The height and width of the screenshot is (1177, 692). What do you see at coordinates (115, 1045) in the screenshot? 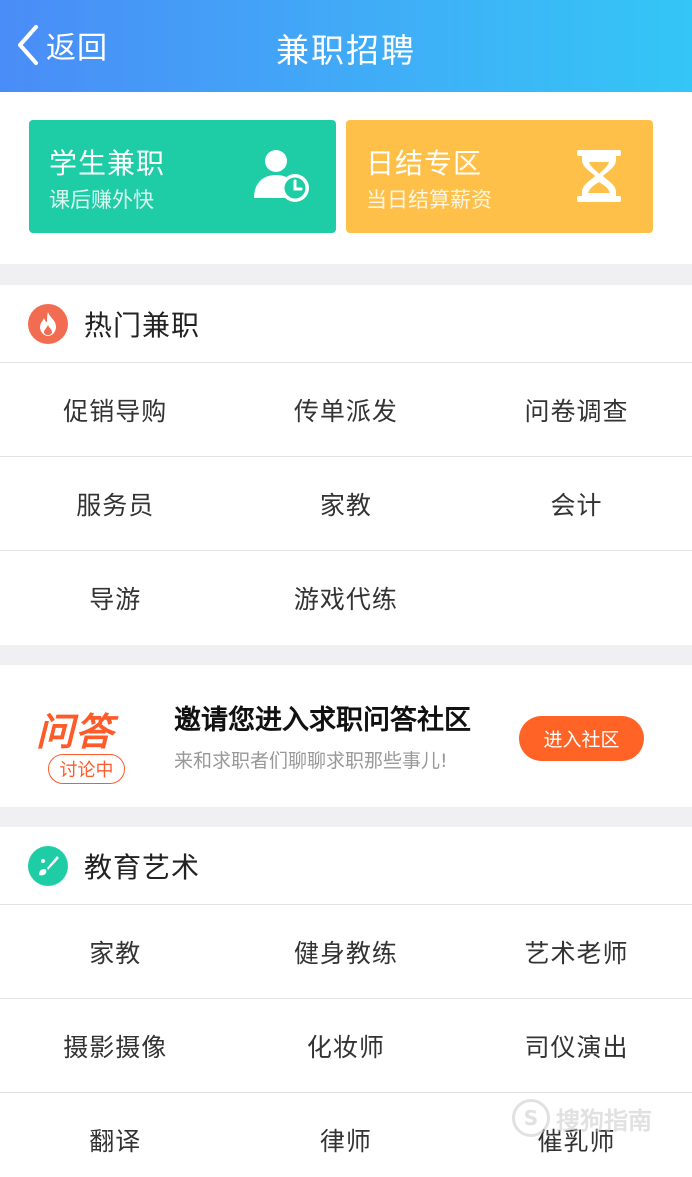
I see `job-item: 摄影摄像` at bounding box center [115, 1045].